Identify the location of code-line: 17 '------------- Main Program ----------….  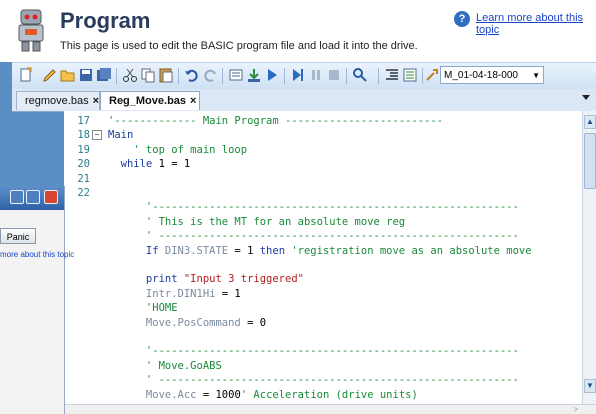
(330, 121).